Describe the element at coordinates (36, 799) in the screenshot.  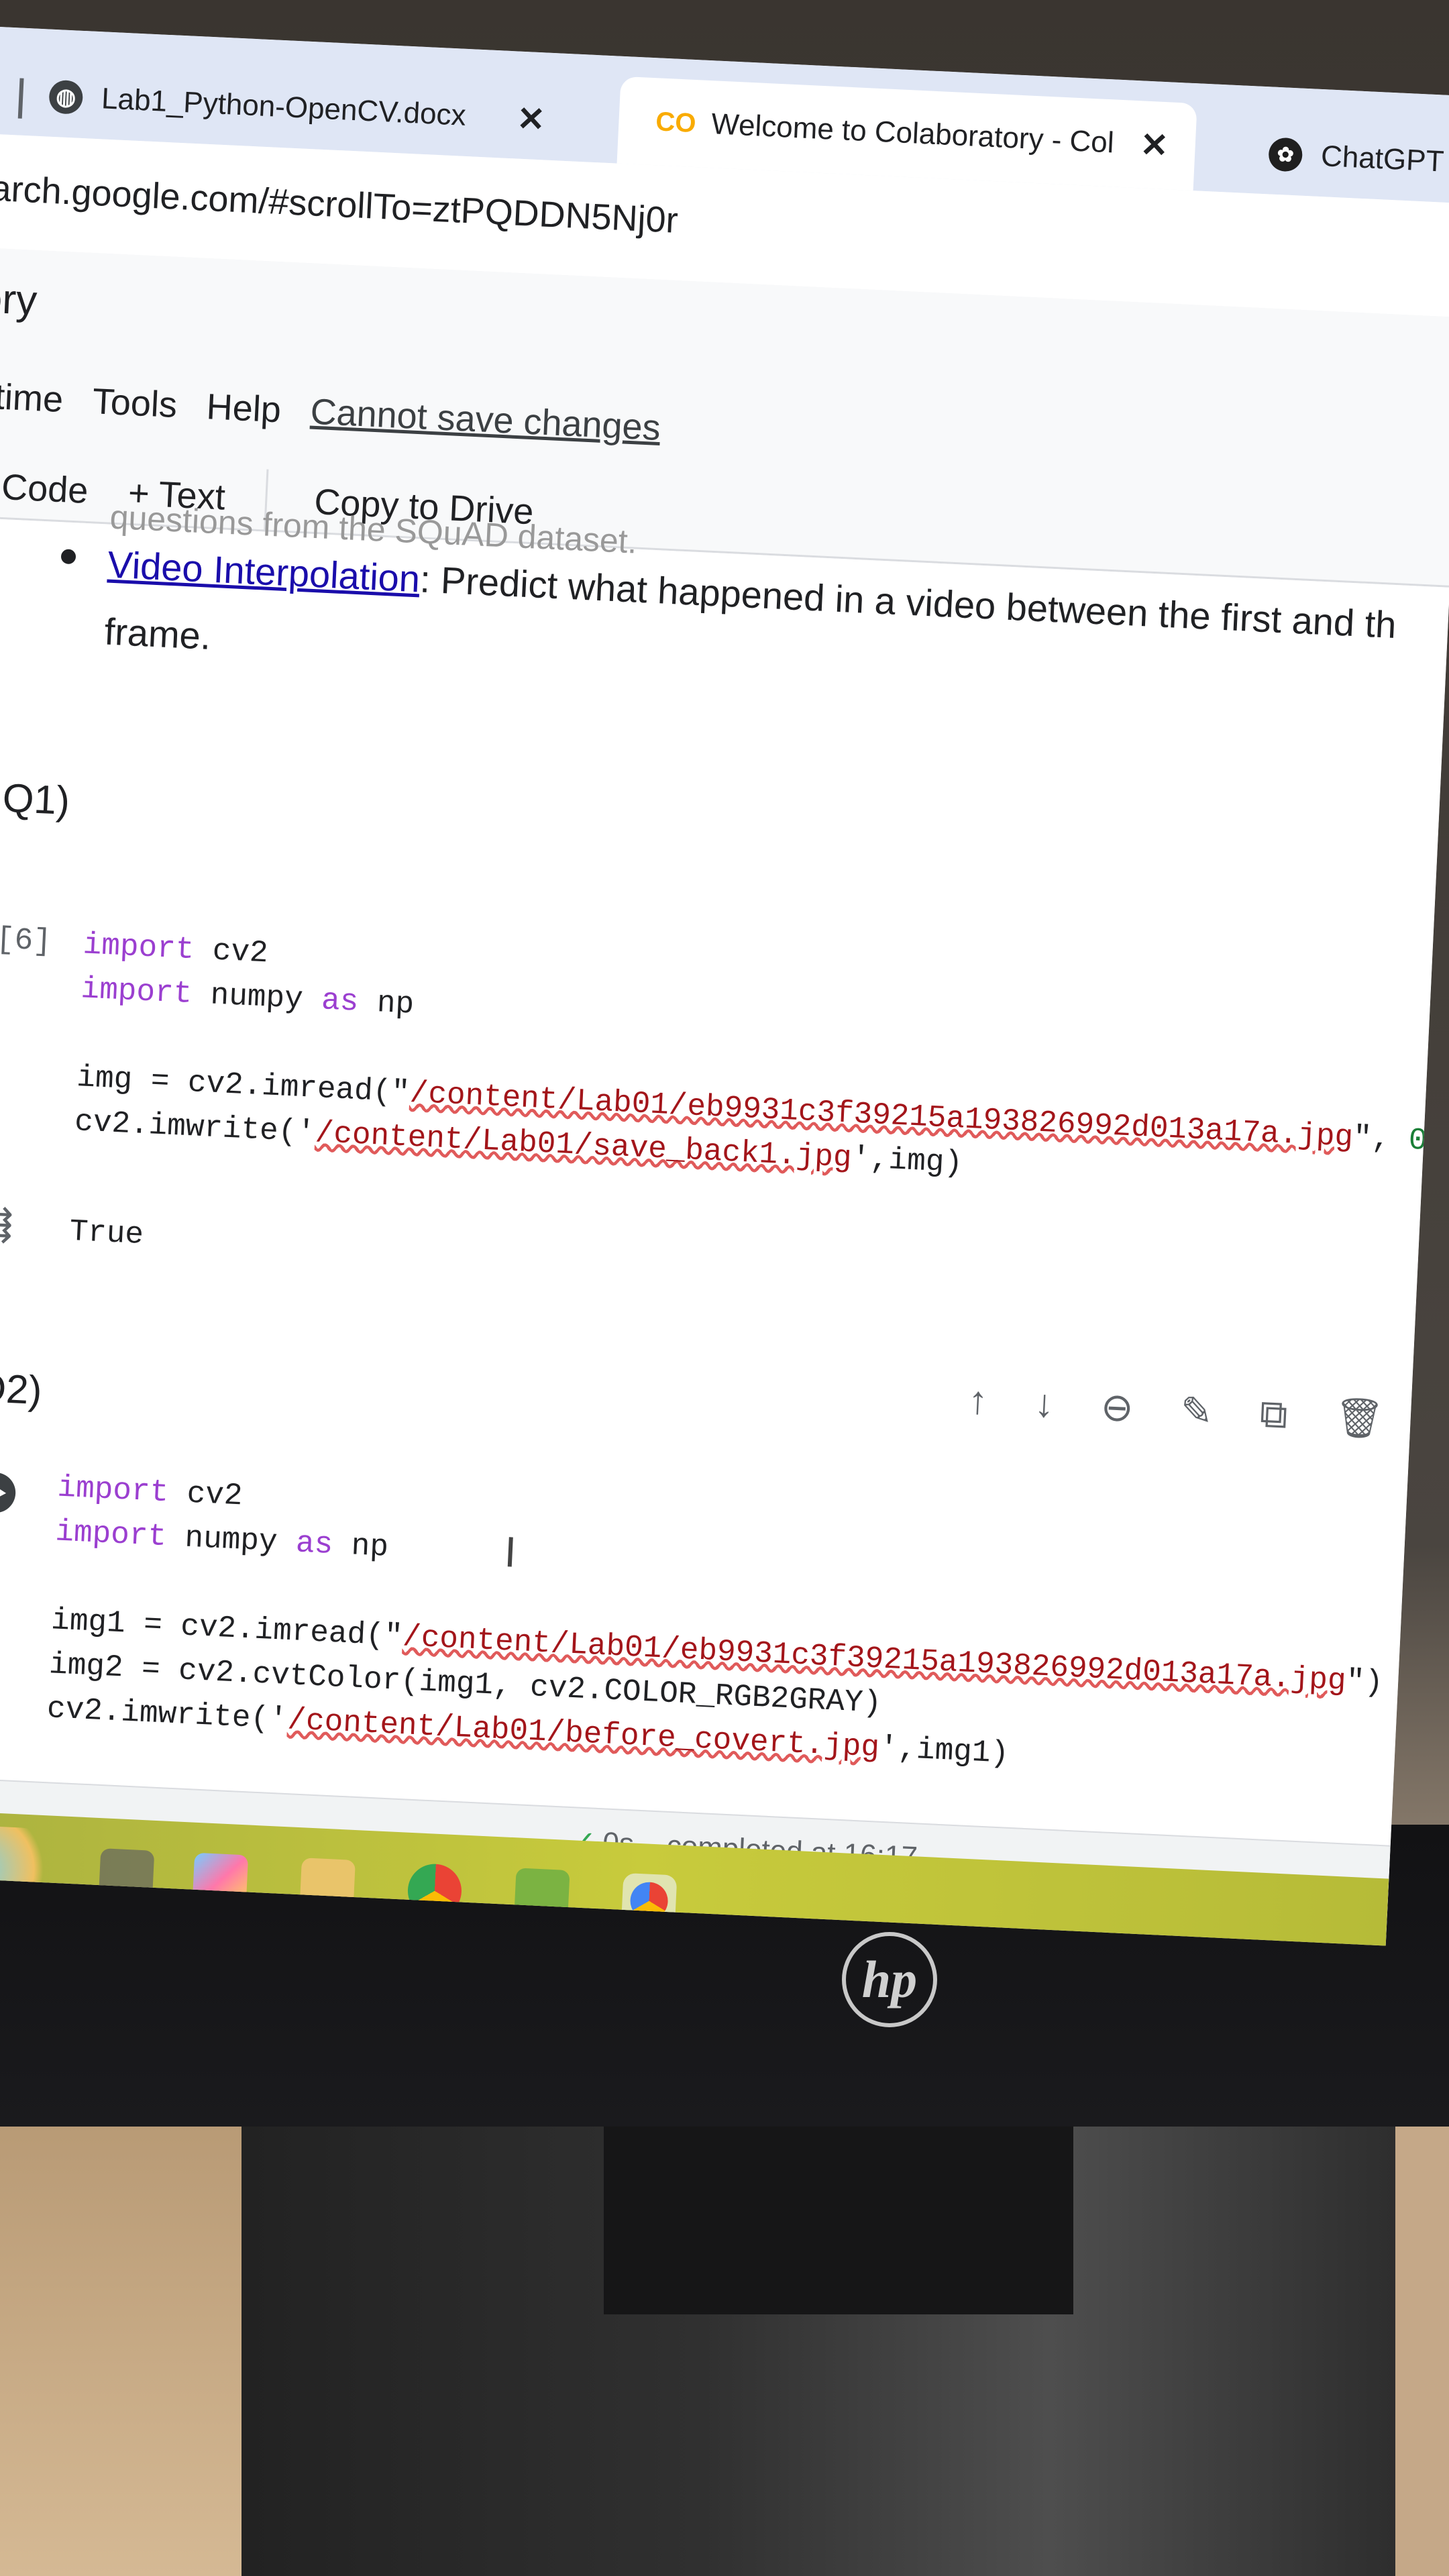
I see `heading-q1: Q1)` at that location.